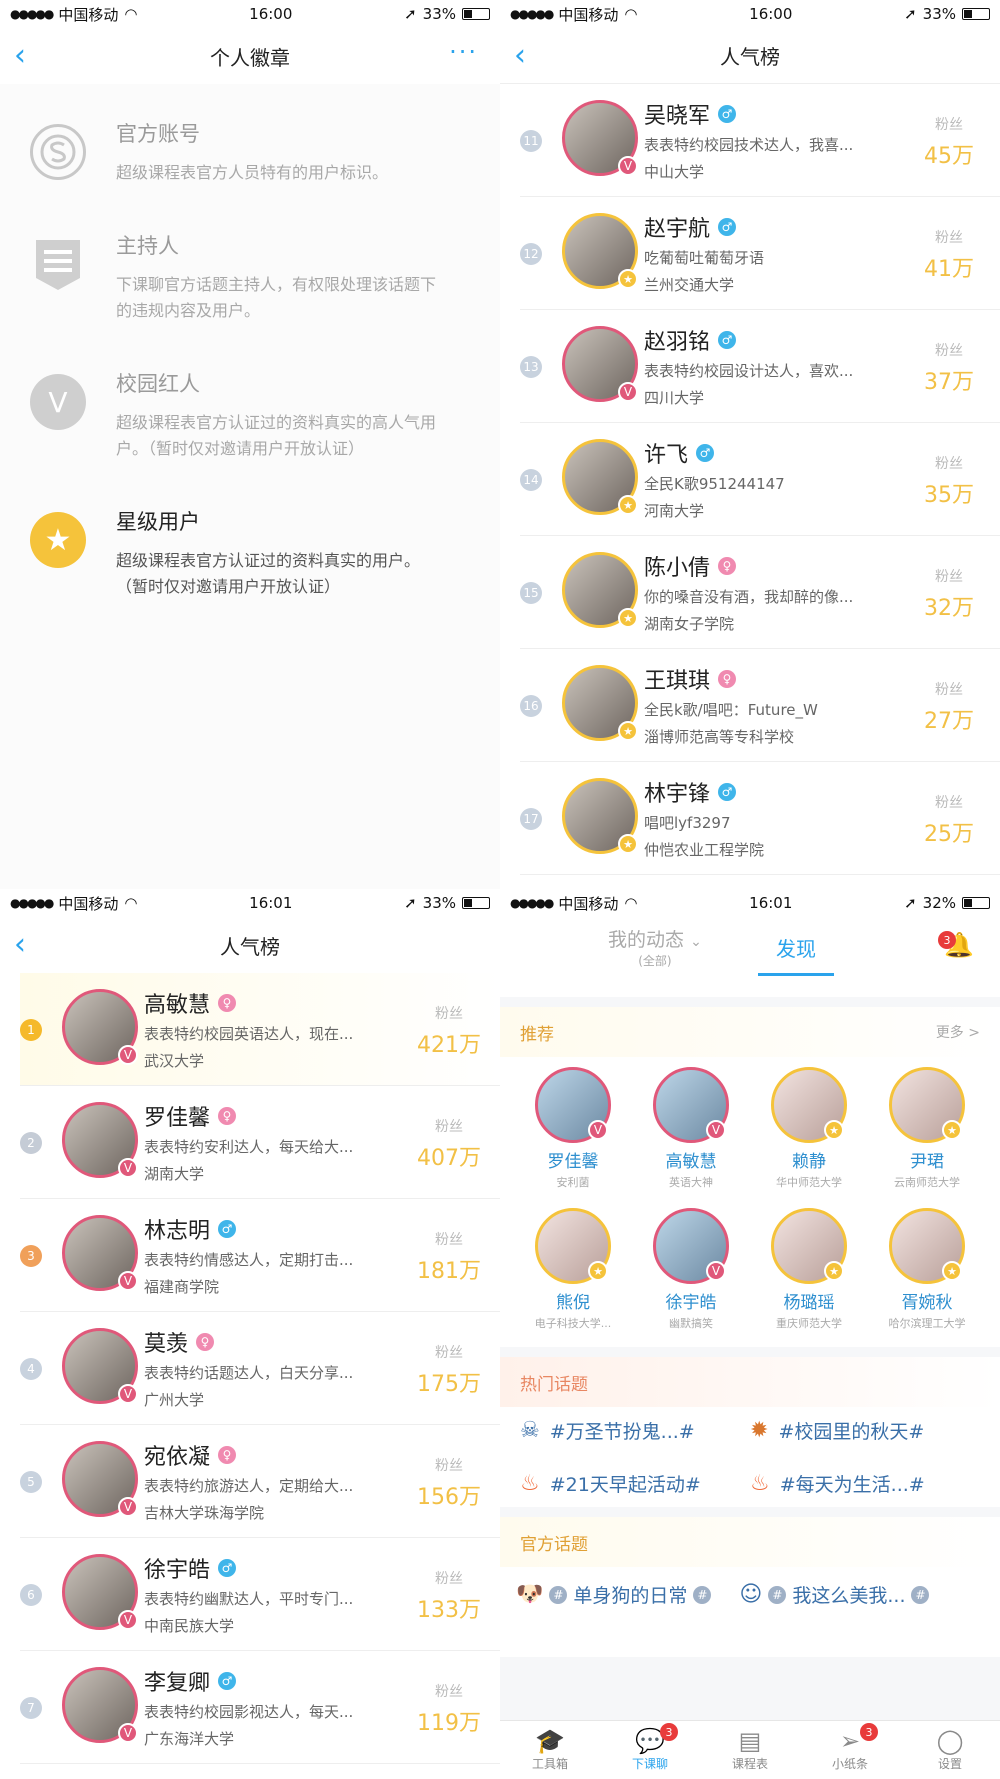 This screenshot has height=1779, width=1000. I want to click on hot-topic: ♨ #21天早起活动#, so click(635, 1483).